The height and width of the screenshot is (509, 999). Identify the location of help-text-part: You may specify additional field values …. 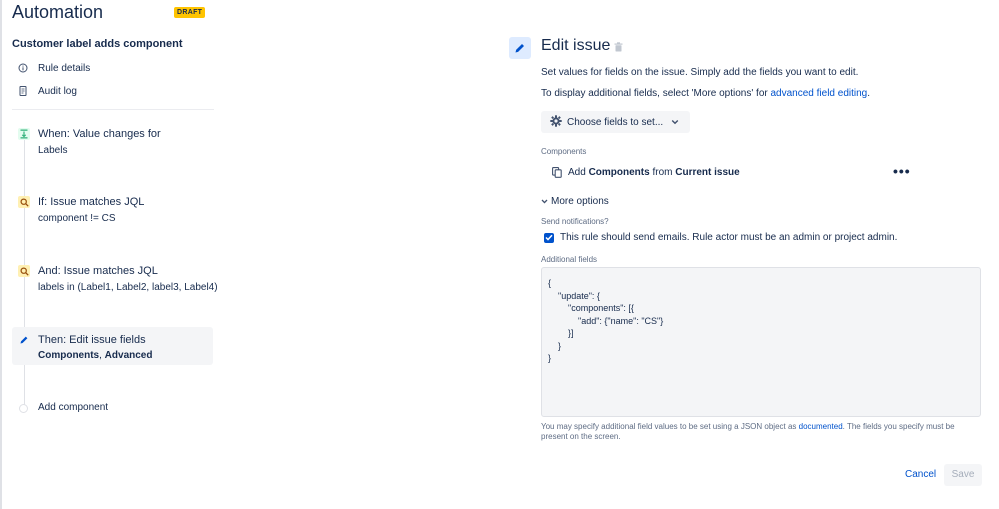
(670, 426).